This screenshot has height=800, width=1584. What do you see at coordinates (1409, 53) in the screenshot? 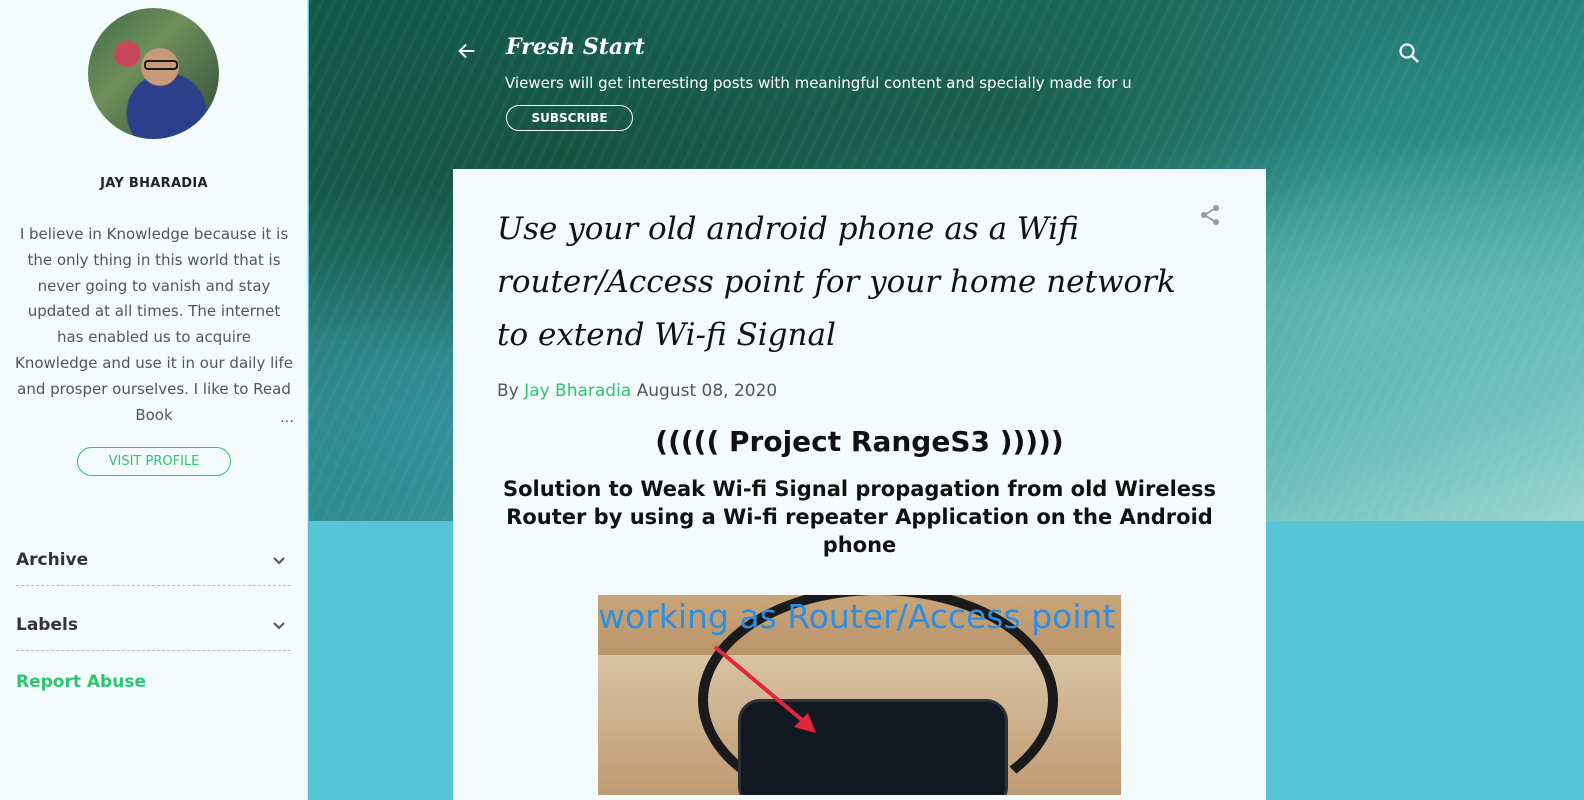
I see `search-icon` at bounding box center [1409, 53].